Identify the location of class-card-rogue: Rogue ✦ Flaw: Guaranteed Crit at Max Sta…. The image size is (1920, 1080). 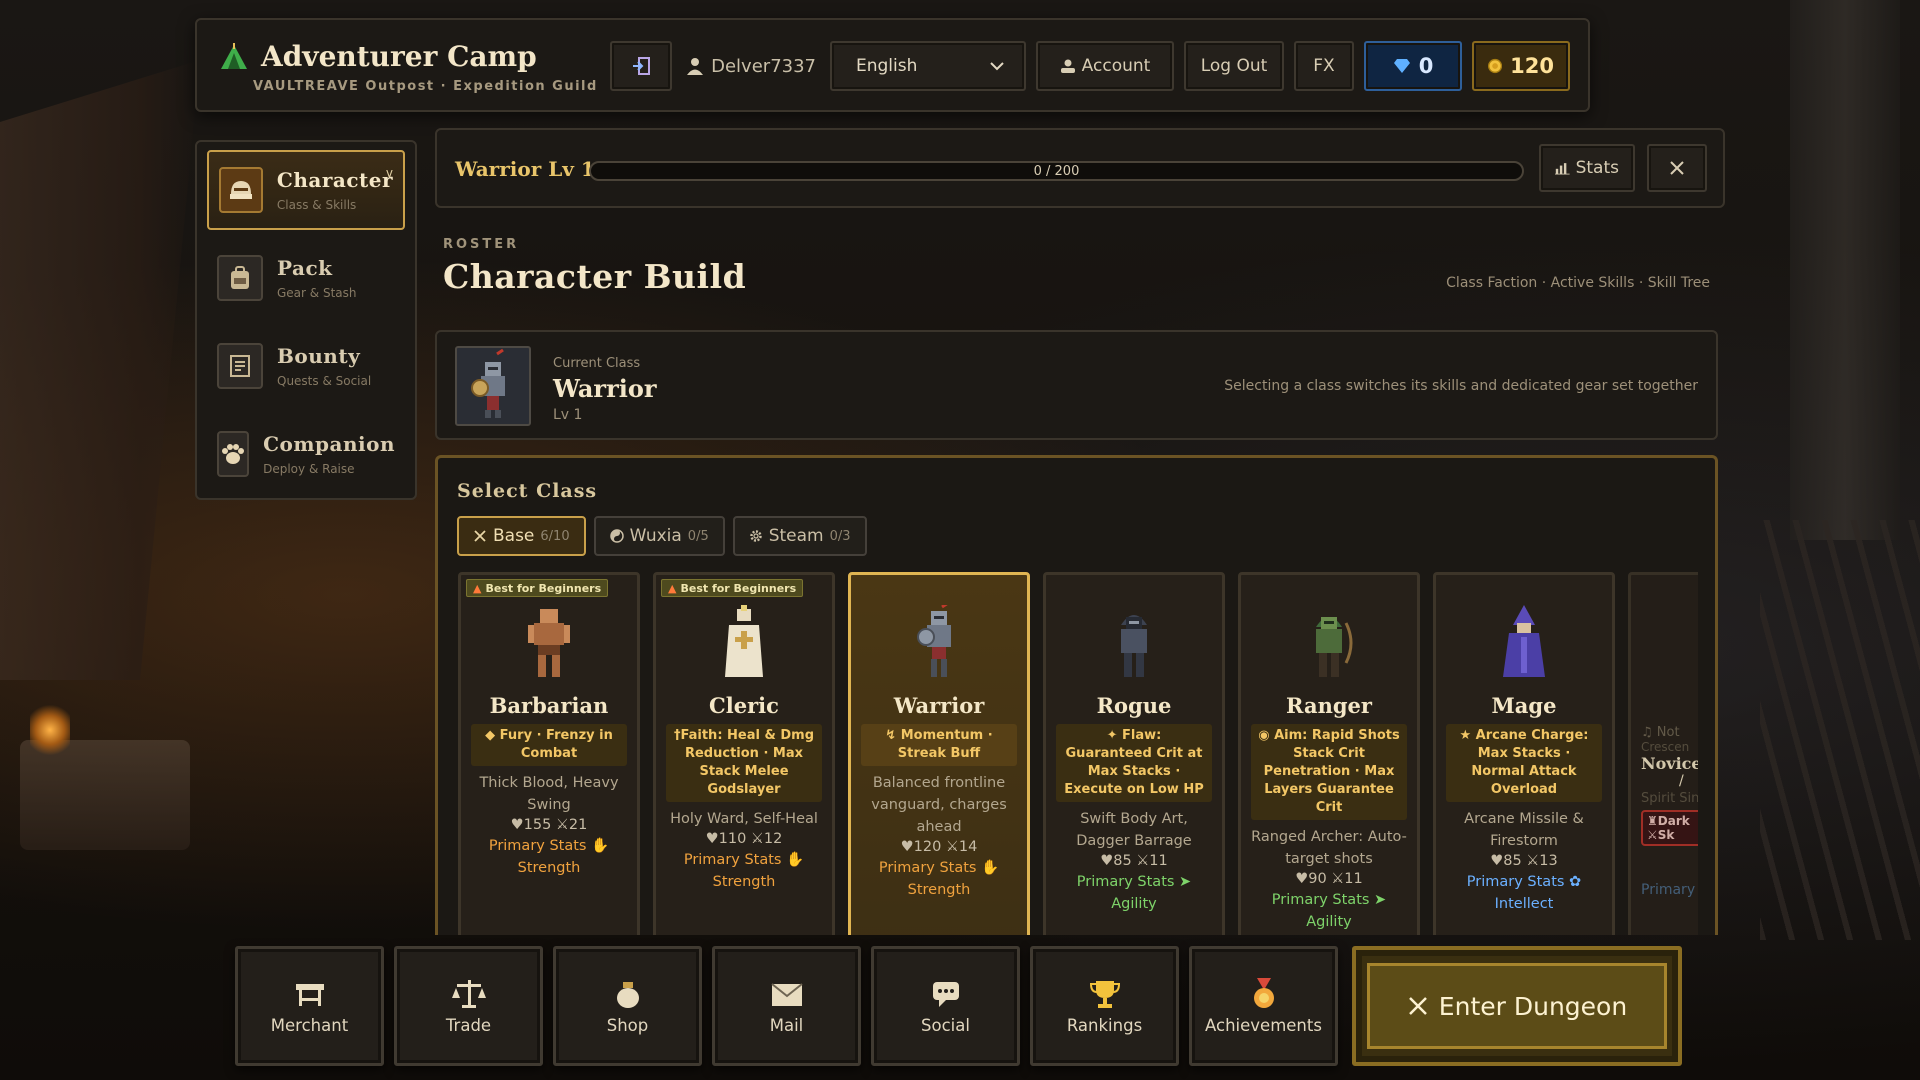
(1134, 753).